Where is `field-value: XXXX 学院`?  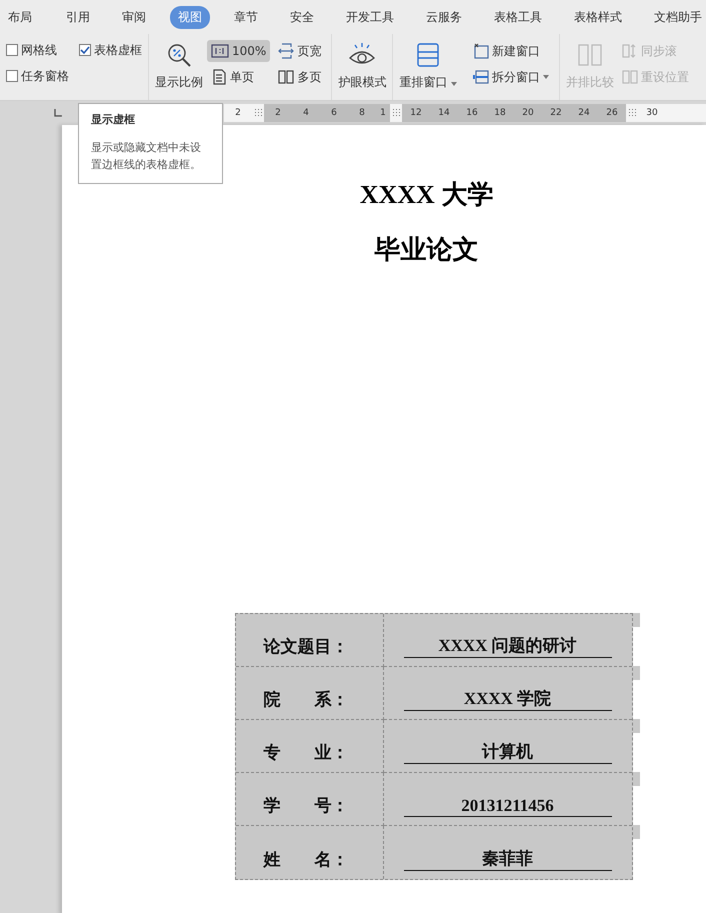 field-value: XXXX 学院 is located at coordinates (508, 699).